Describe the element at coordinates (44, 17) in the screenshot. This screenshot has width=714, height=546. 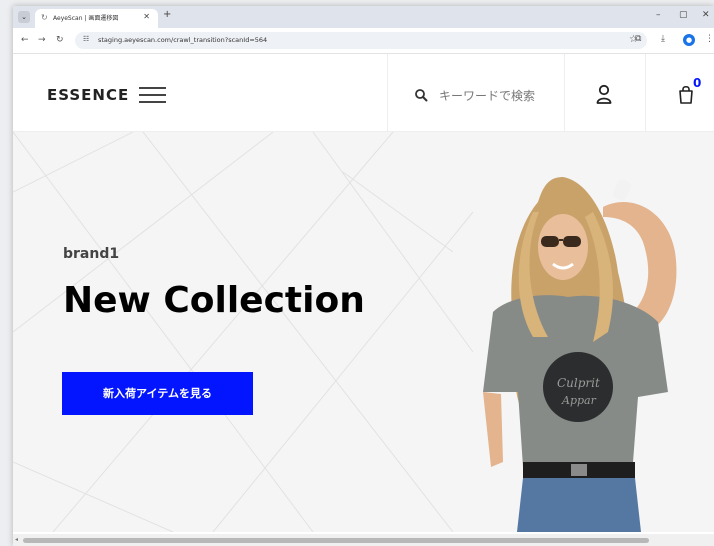
I see `tab-favicon-icon: ↻` at that location.